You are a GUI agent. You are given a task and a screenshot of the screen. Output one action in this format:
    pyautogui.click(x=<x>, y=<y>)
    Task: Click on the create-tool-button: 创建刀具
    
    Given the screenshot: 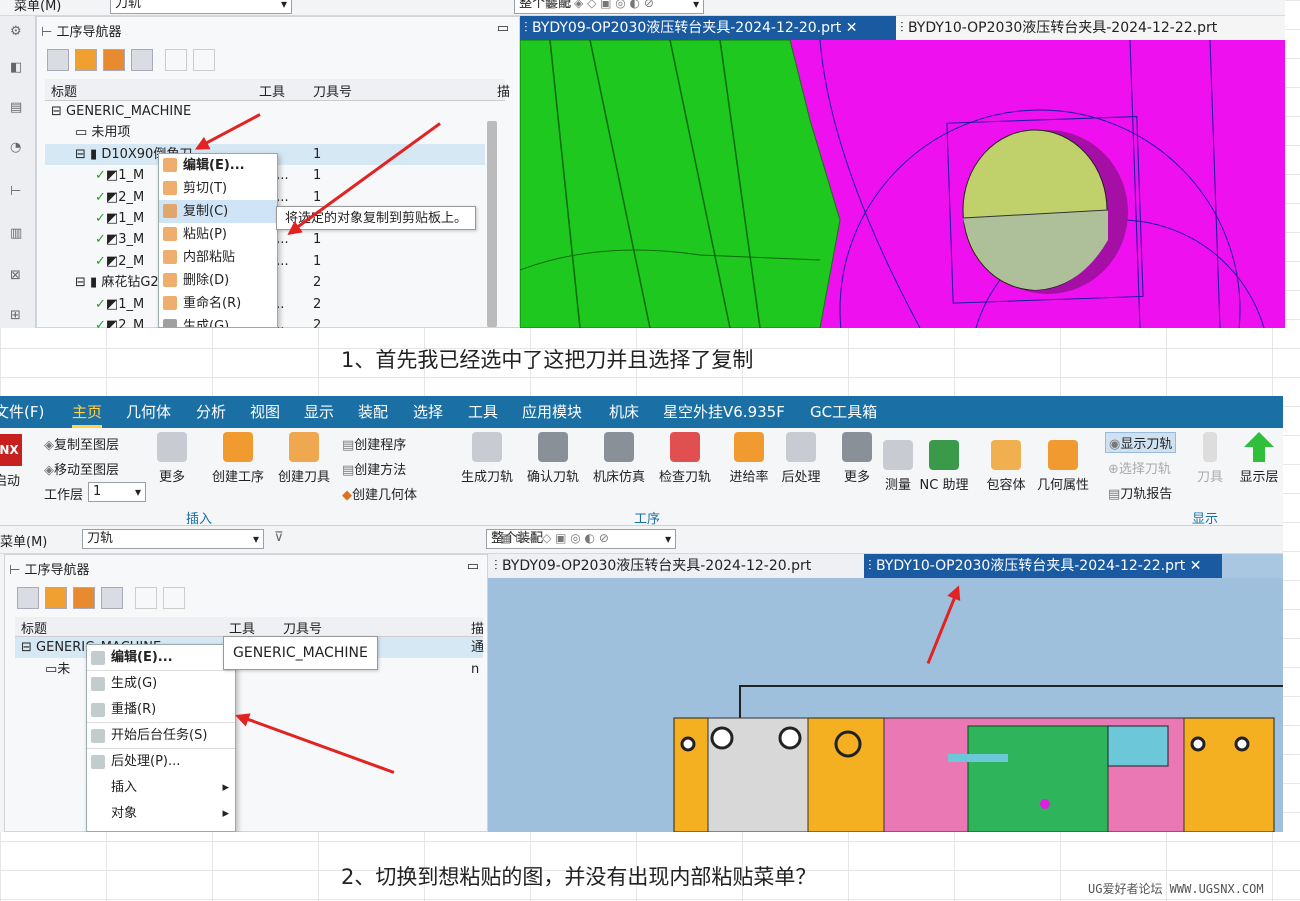 What is the action you would take?
    pyautogui.click(x=304, y=458)
    